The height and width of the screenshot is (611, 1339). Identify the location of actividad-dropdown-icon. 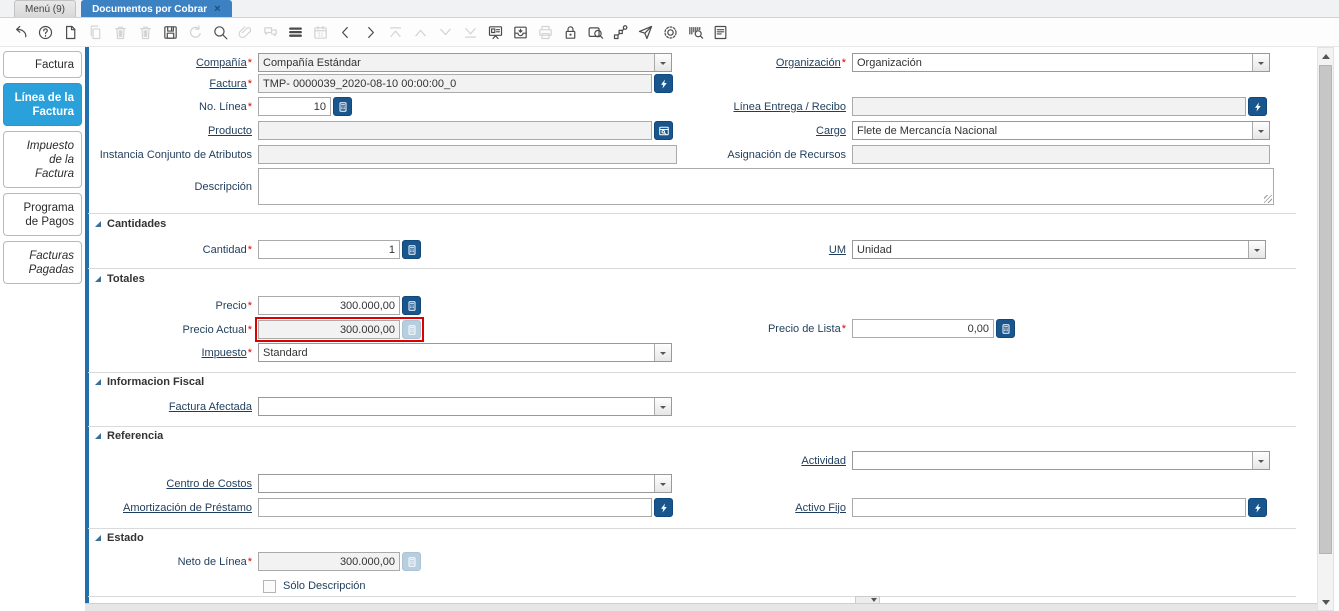
(1260, 460).